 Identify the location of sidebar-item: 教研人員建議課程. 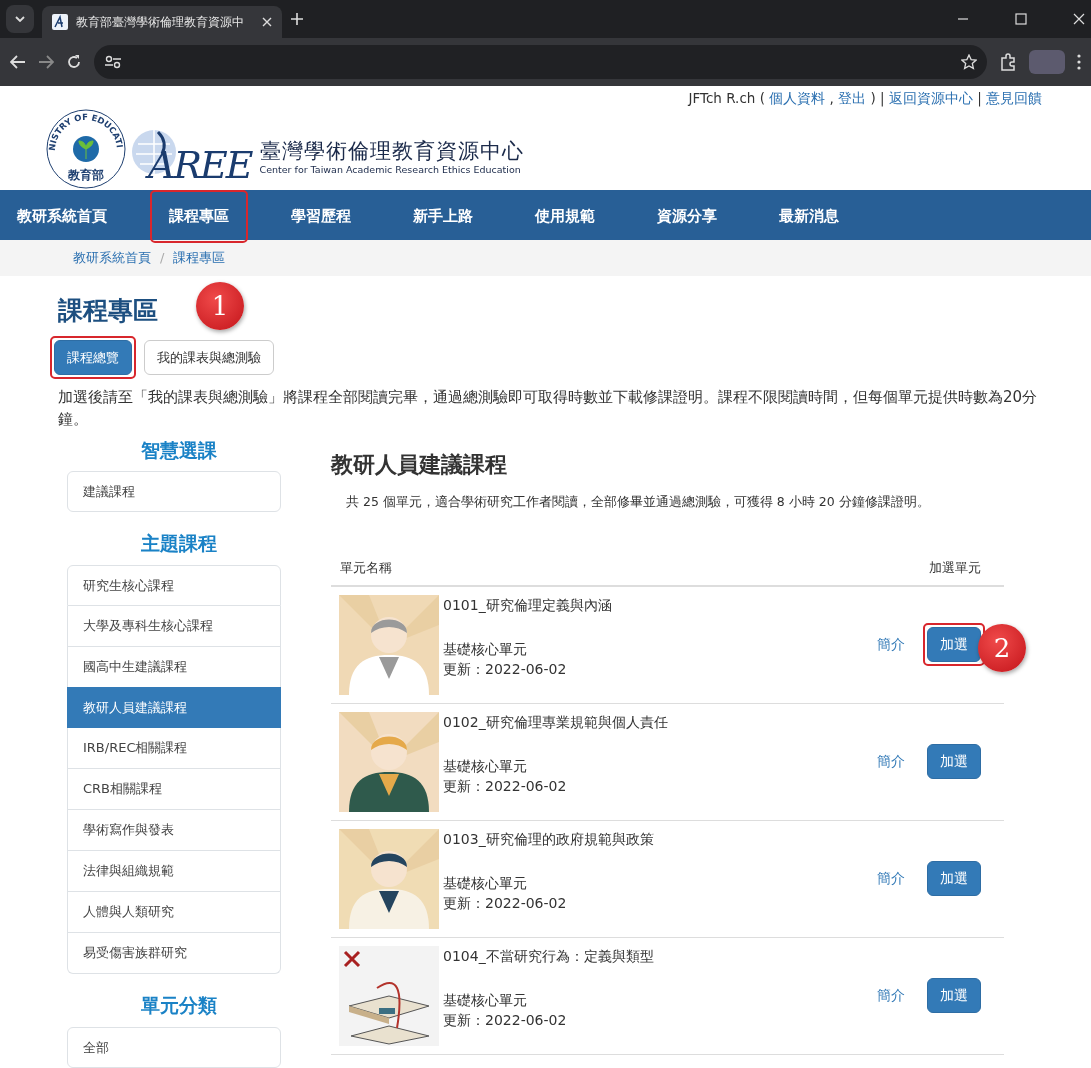
(174, 707).